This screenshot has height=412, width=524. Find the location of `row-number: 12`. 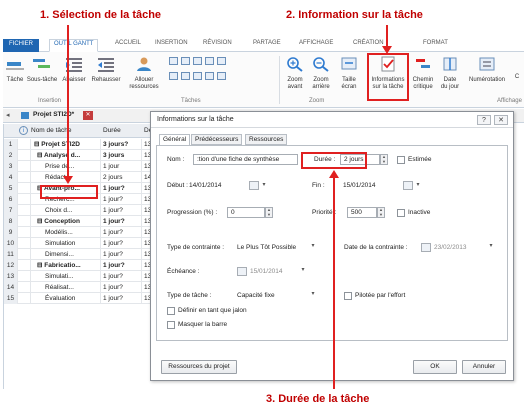

row-number: 12 is located at coordinates (11, 265).